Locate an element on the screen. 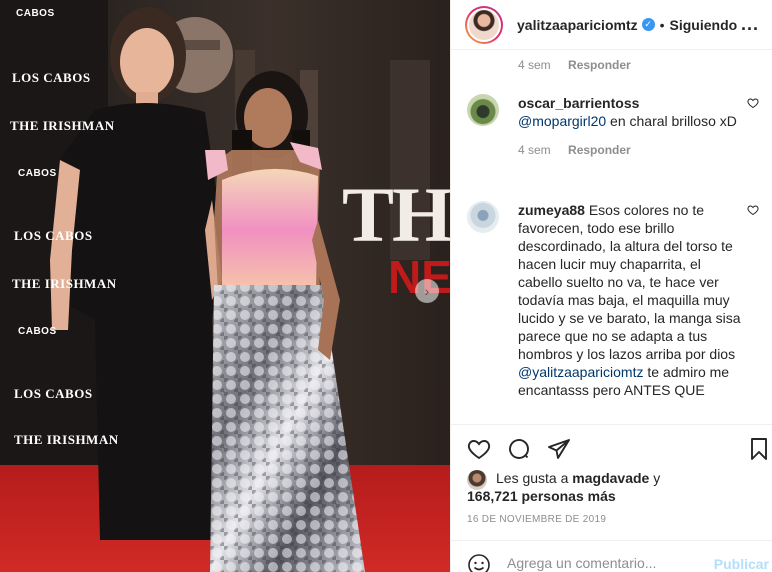 This screenshot has width=772, height=572. comment-bubble-icon is located at coordinates (519, 449).